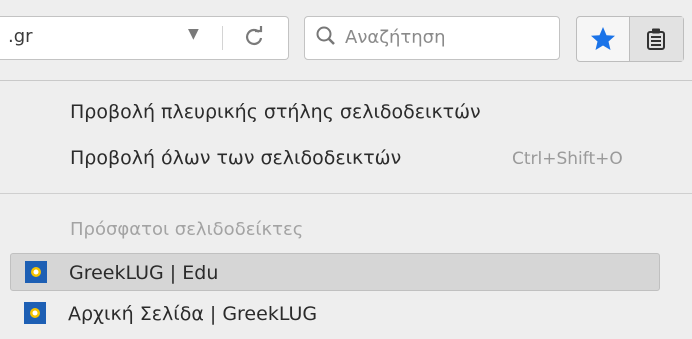 This screenshot has width=692, height=339. I want to click on bookmark-star-button, so click(603, 39).